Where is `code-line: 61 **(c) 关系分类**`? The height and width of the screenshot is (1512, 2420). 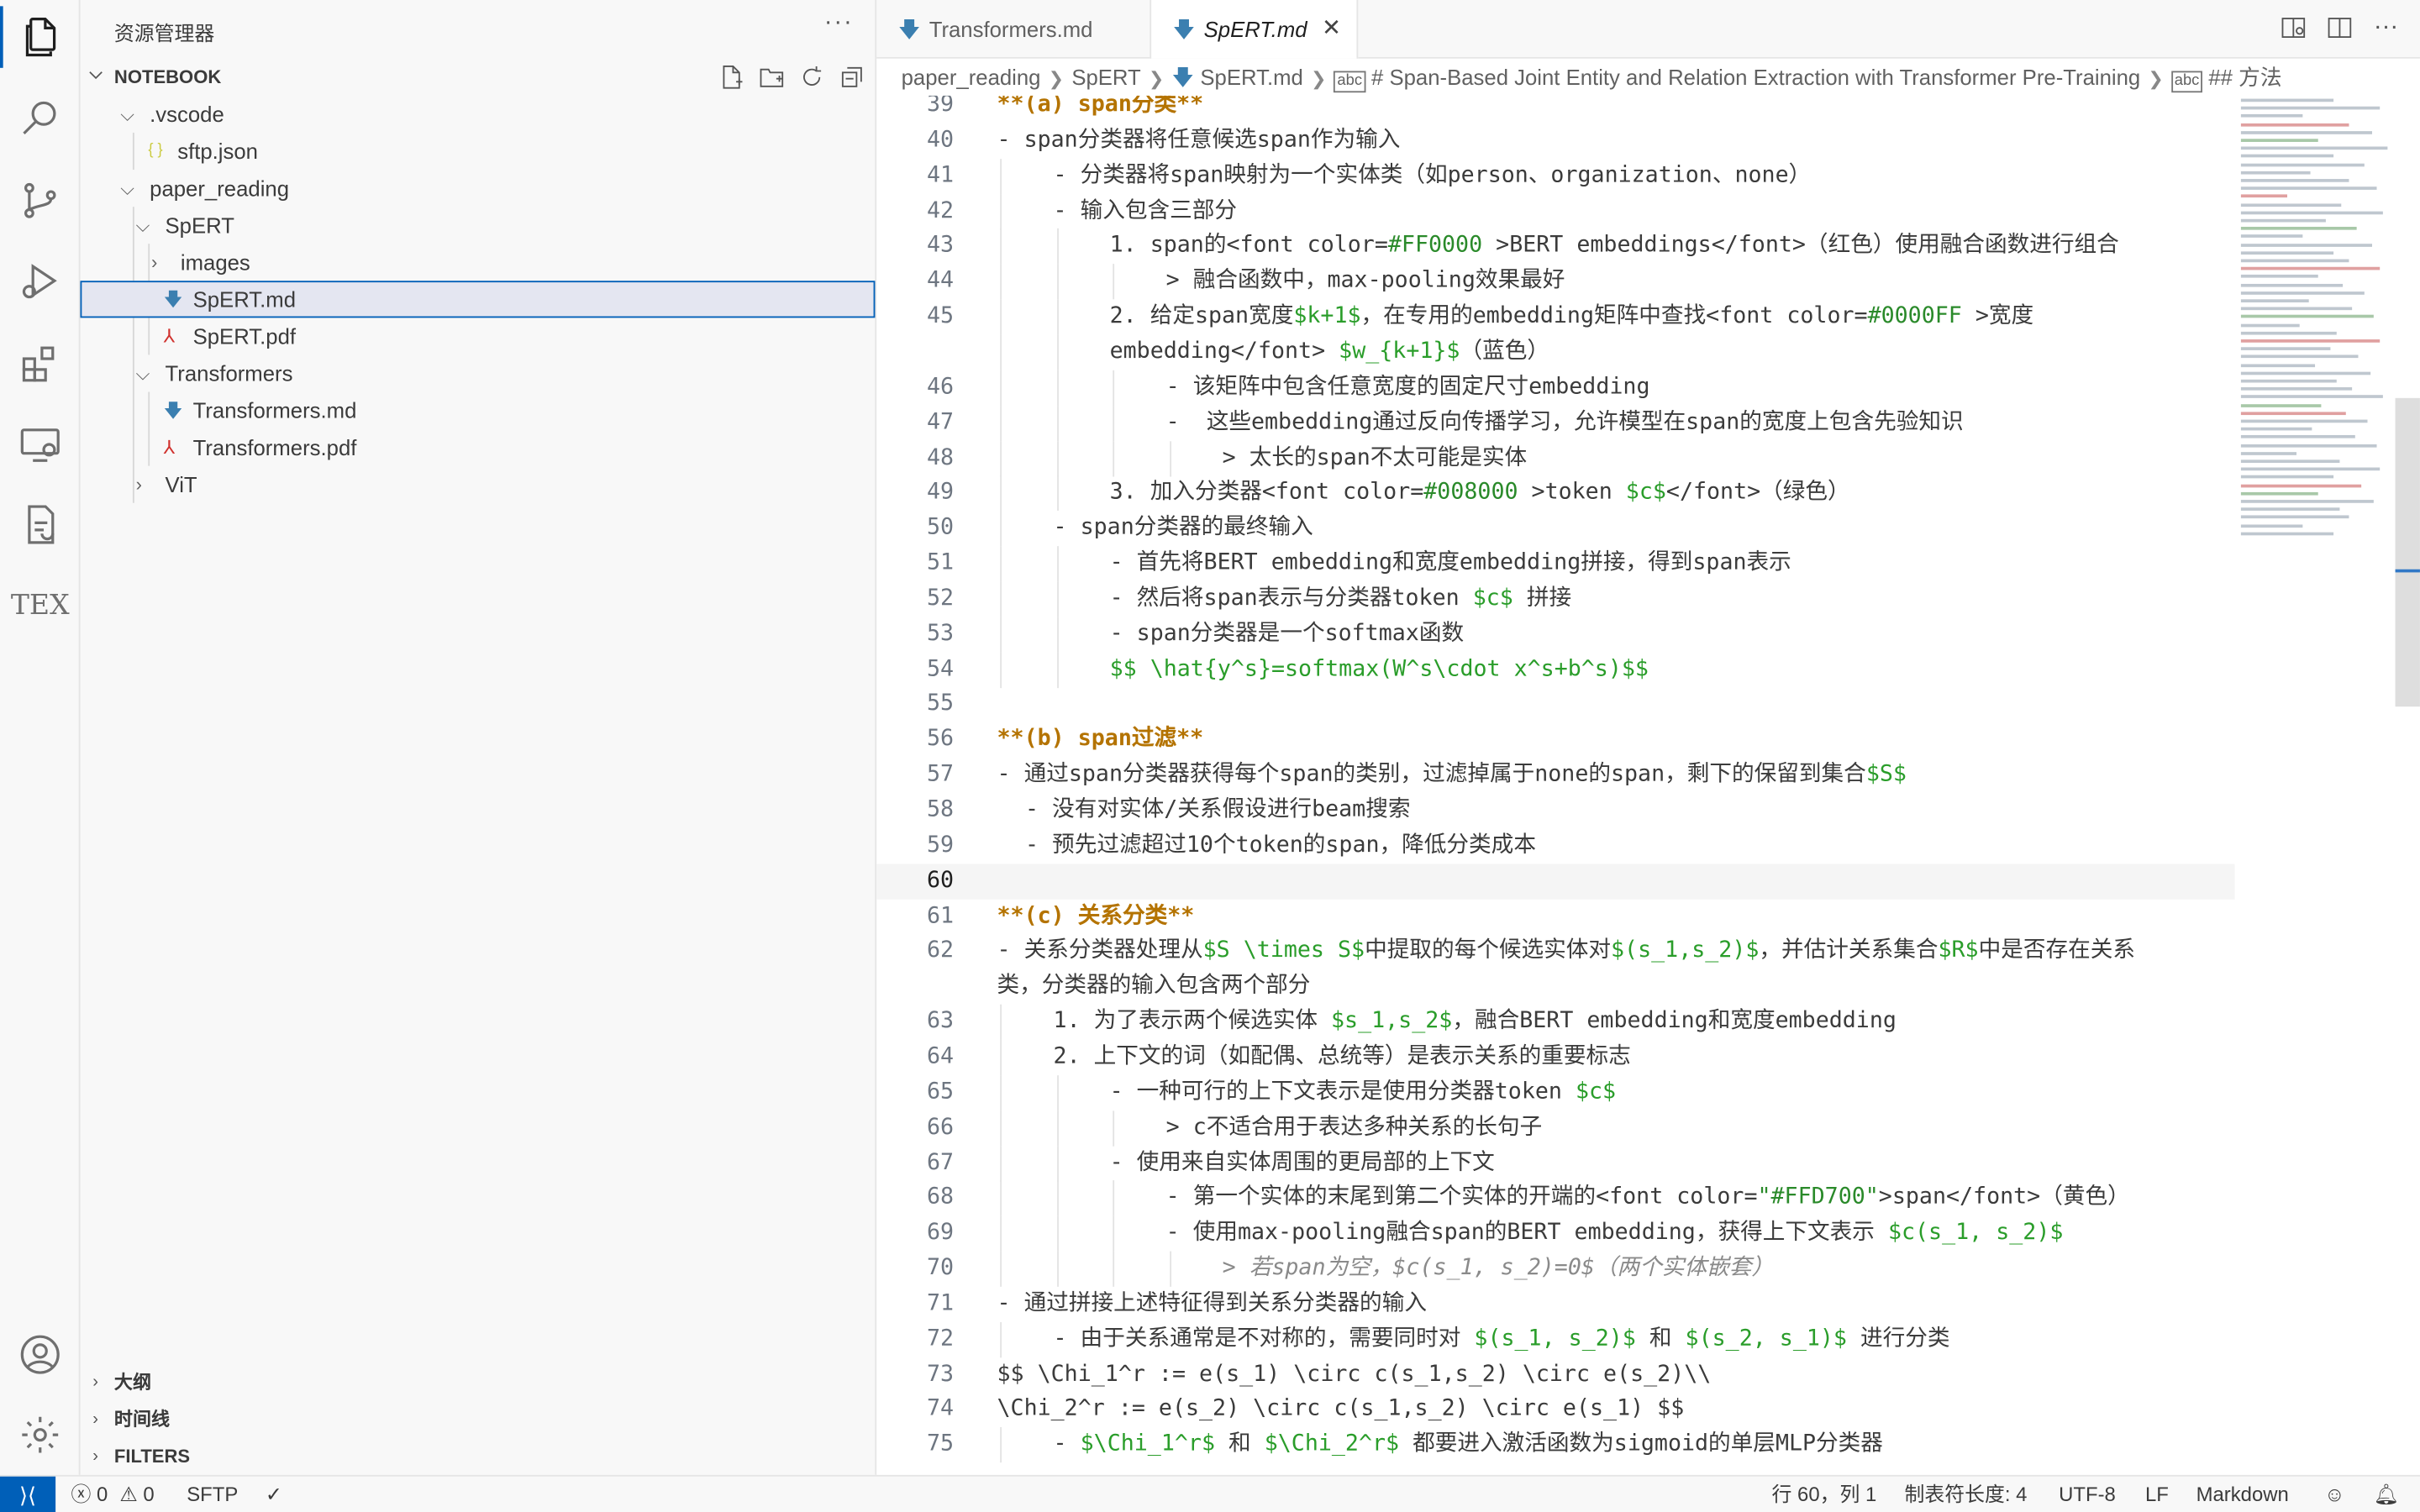 code-line: 61 **(c) 关系分类** is located at coordinates (1555, 916).